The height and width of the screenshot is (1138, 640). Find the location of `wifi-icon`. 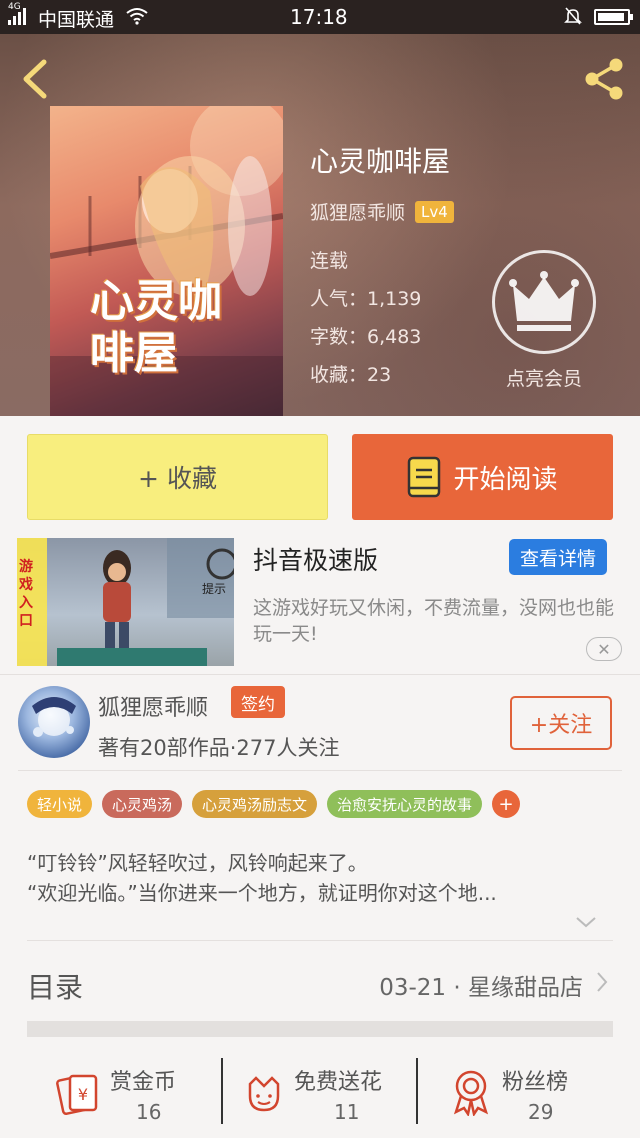

wifi-icon is located at coordinates (137, 16).